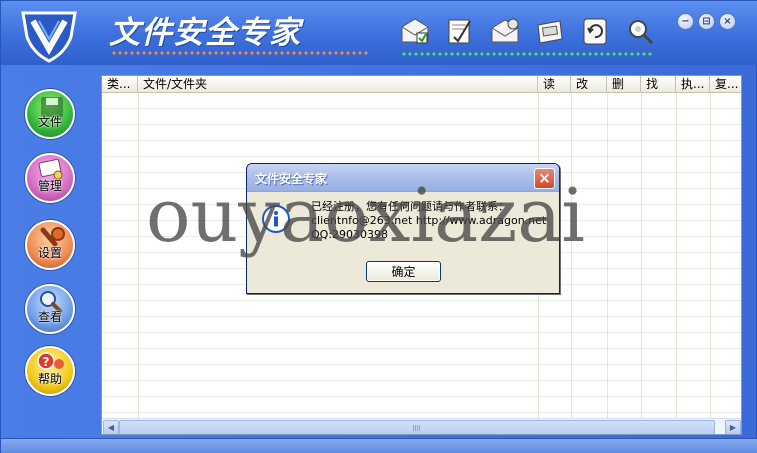 The width and height of the screenshot is (757, 453). I want to click on dialog-message-line: clientnfo@263.net http://www.adragon.net, so click(429, 220).